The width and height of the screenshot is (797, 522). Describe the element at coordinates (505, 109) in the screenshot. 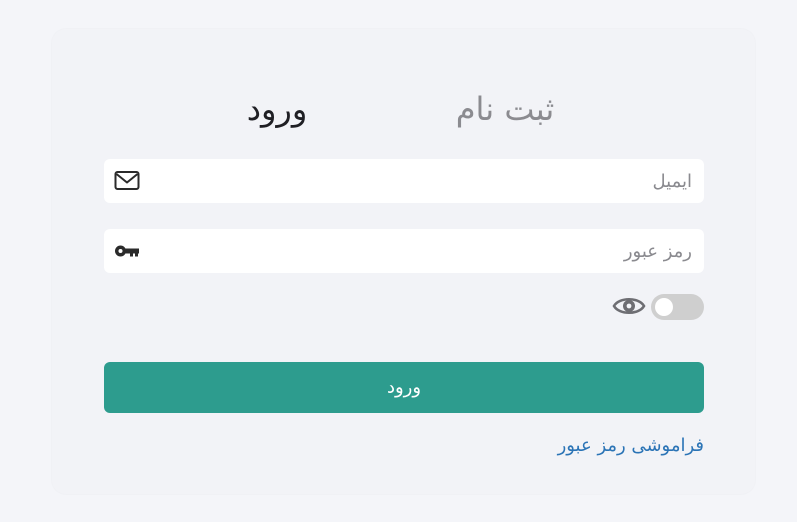

I see `tab-register: ثبت نام` at that location.